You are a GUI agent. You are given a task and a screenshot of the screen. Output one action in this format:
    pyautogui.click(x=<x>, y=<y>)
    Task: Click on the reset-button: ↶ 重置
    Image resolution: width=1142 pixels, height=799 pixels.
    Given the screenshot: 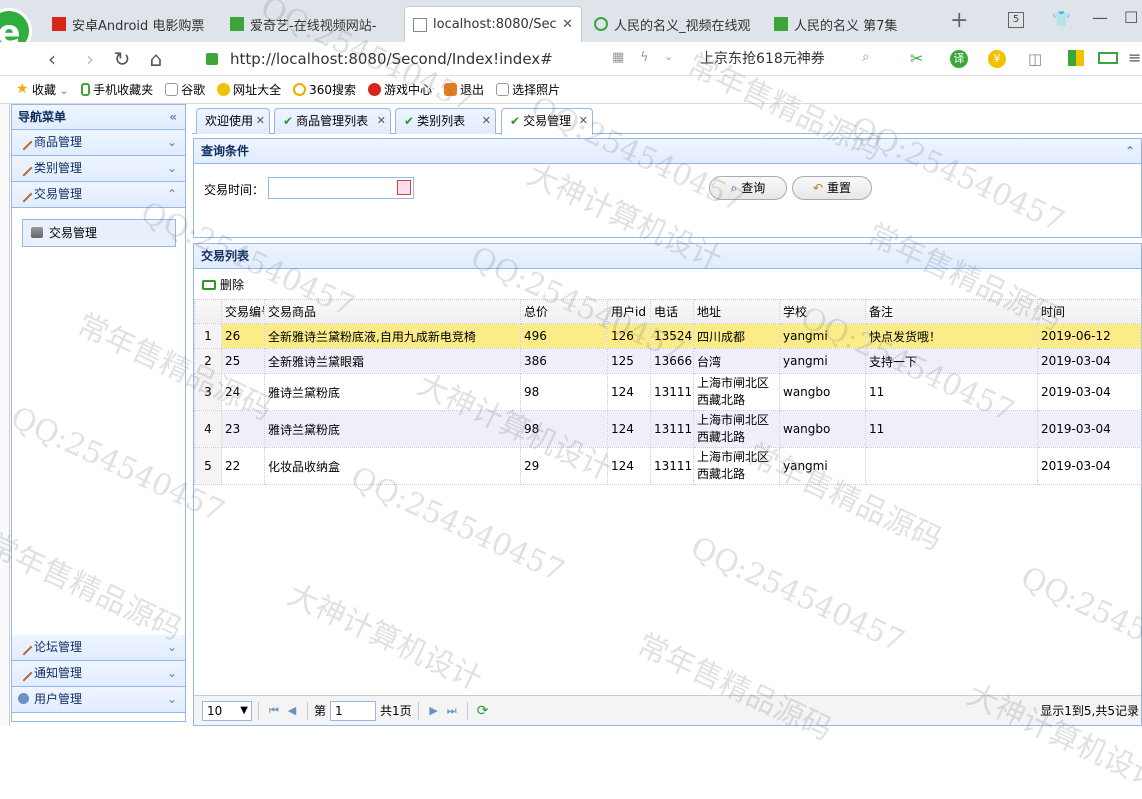 What is the action you would take?
    pyautogui.click(x=832, y=188)
    